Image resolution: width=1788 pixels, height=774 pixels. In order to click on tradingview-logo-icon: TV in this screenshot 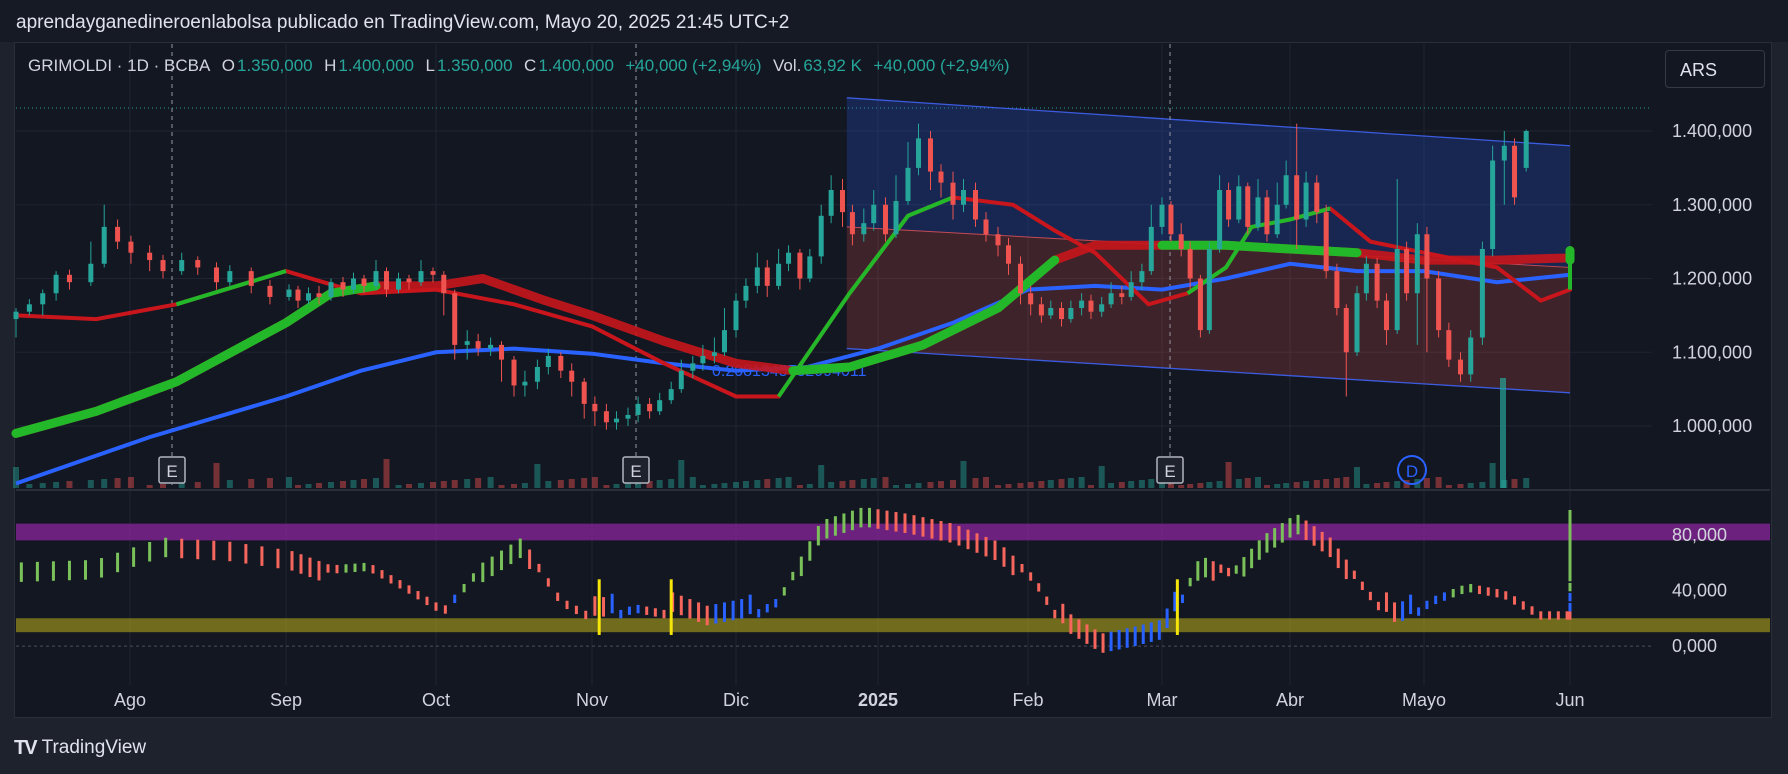, I will do `click(26, 747)`.